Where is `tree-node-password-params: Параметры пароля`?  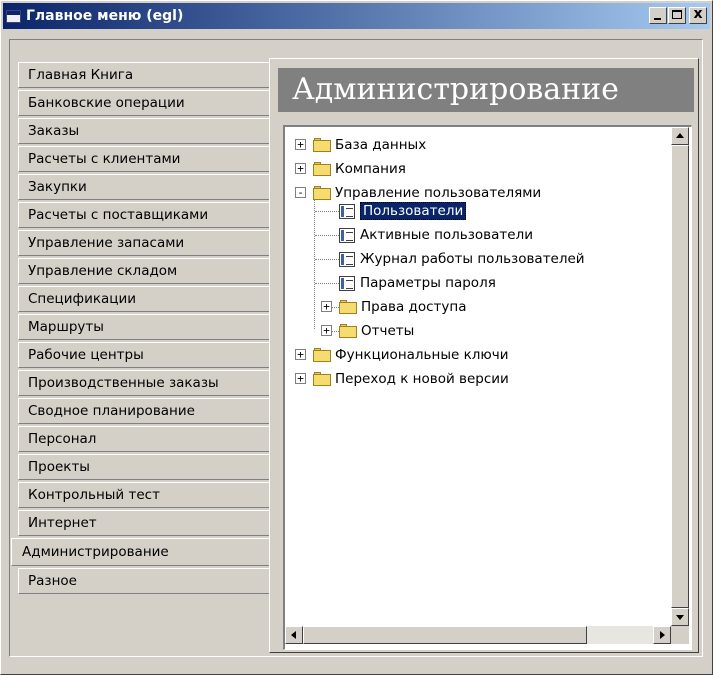 tree-node-password-params: Параметры пароля is located at coordinates (417, 283).